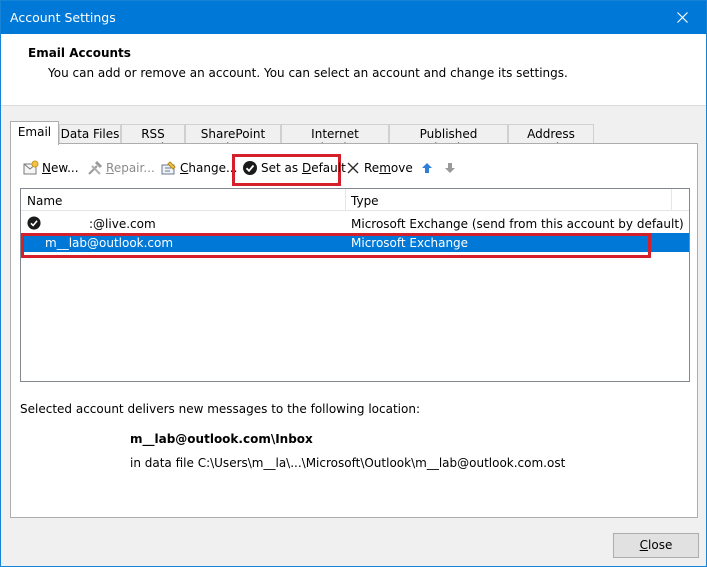  I want to click on tab-published-calendars: Published Calendars, so click(448, 139).